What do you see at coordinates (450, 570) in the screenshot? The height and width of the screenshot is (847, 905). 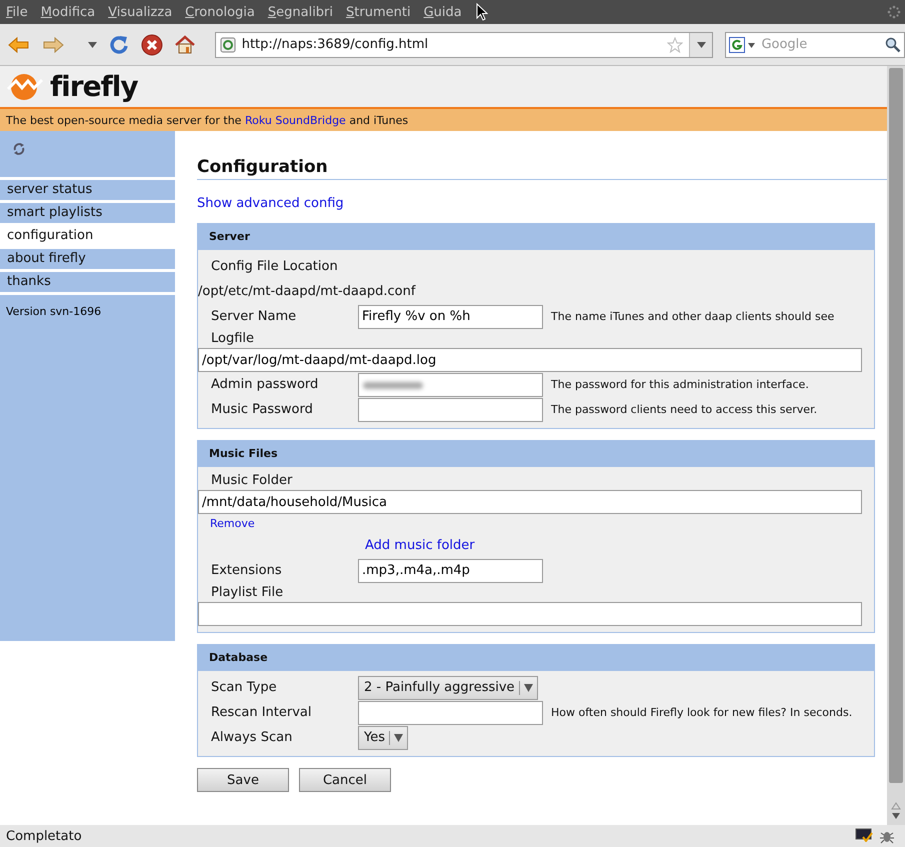 I see `input-field: .mp3,.m4a,.m4p` at bounding box center [450, 570].